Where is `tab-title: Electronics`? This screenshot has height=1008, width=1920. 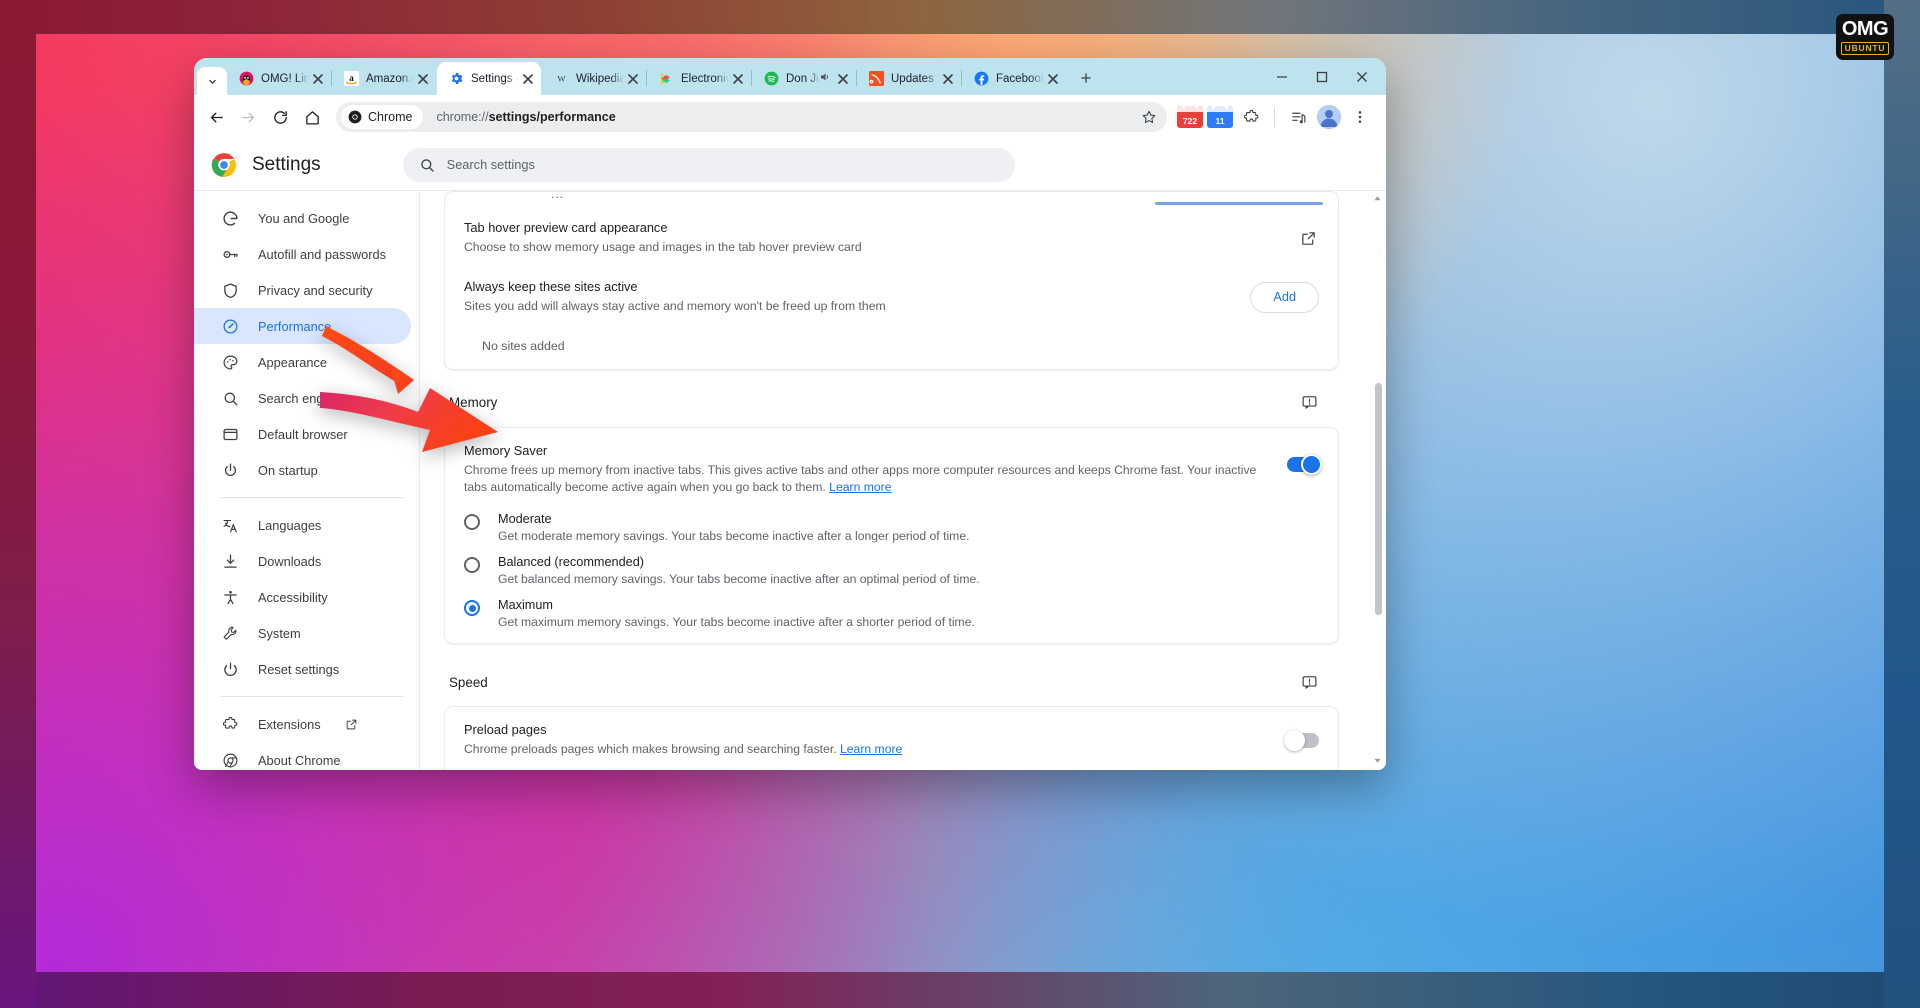 tab-title: Electronics is located at coordinates (705, 78).